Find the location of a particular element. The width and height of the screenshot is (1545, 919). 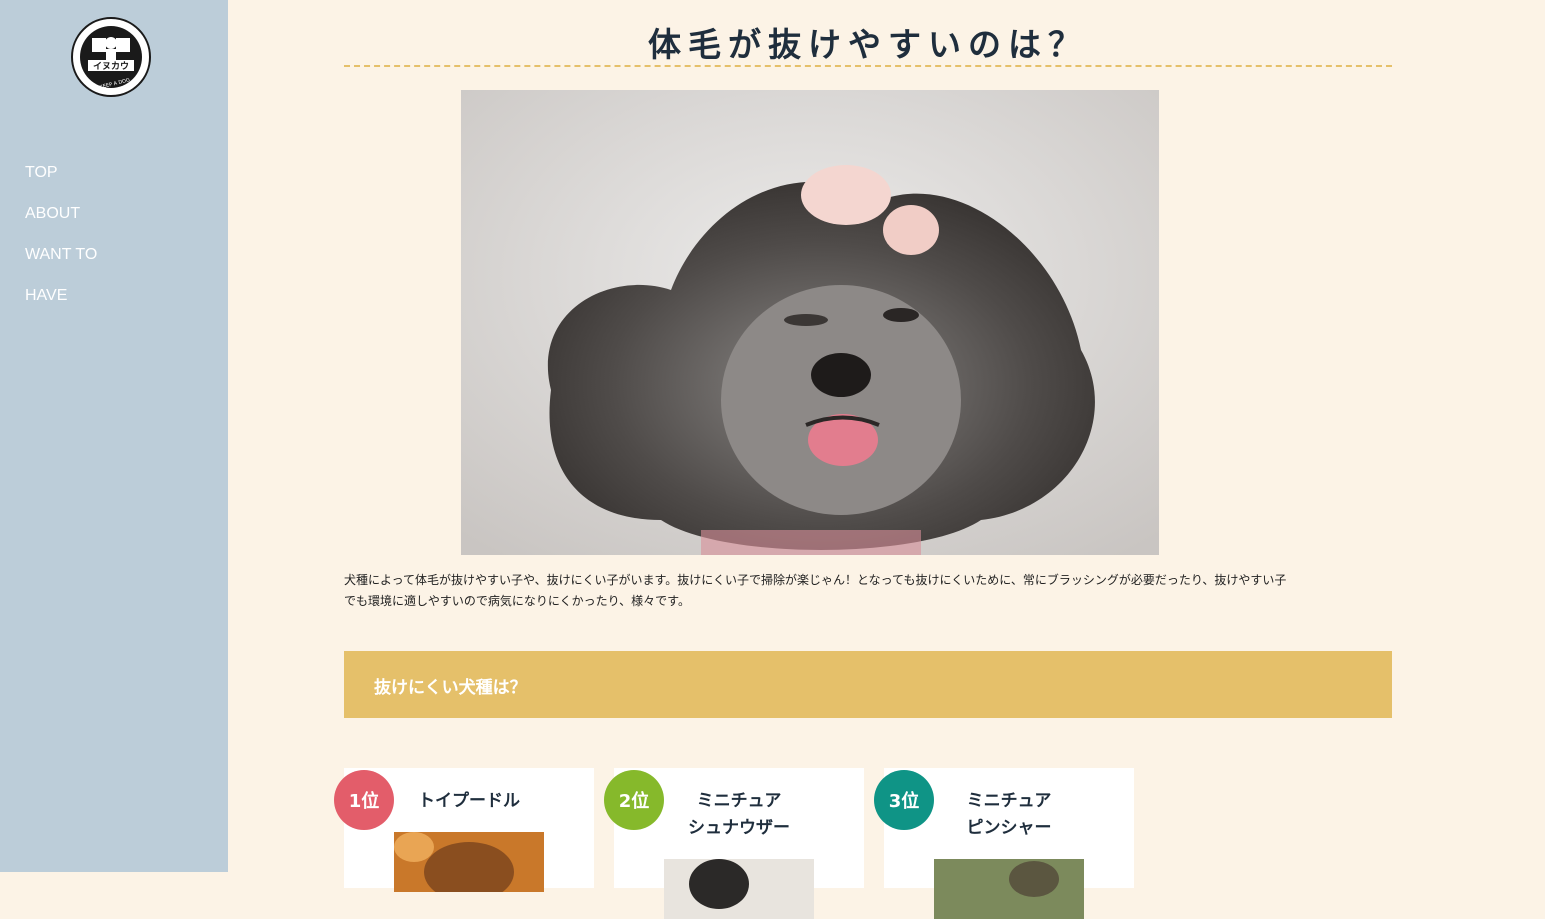

breed-name-line-2: ピンシャー is located at coordinates (1009, 828).